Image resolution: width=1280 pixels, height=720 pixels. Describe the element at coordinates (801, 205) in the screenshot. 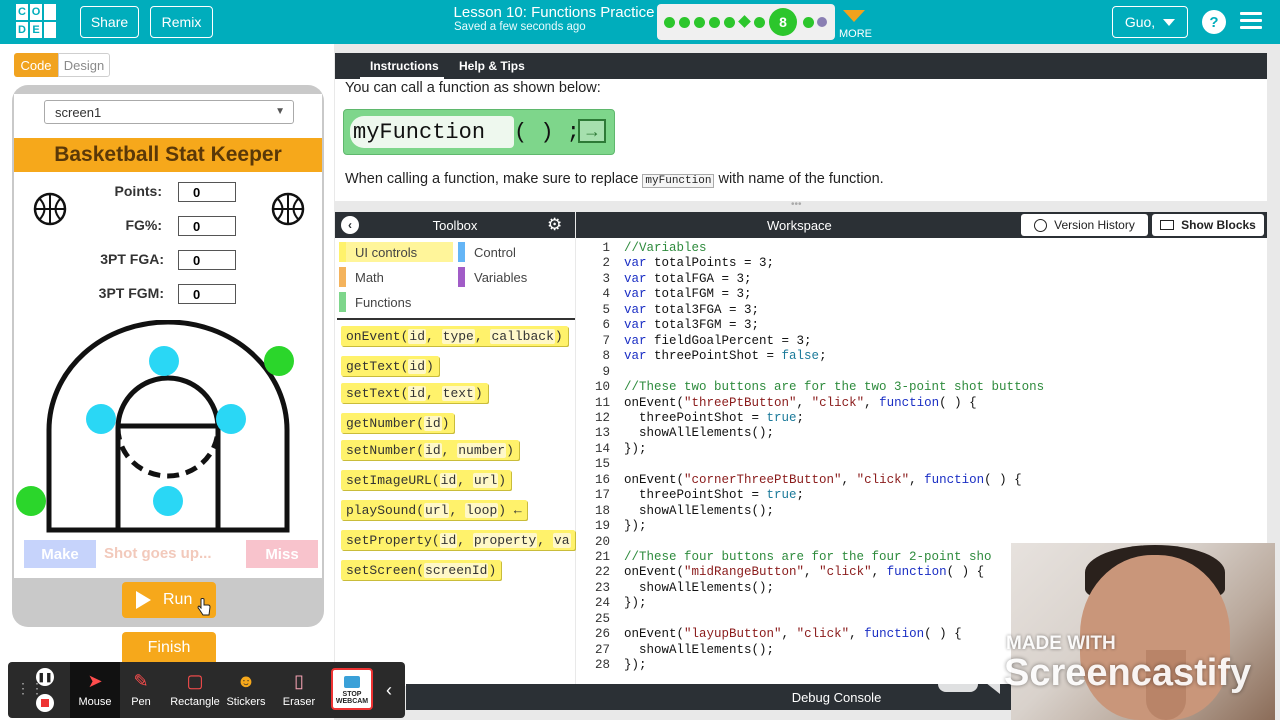

I see `resize-handle: •••` at that location.